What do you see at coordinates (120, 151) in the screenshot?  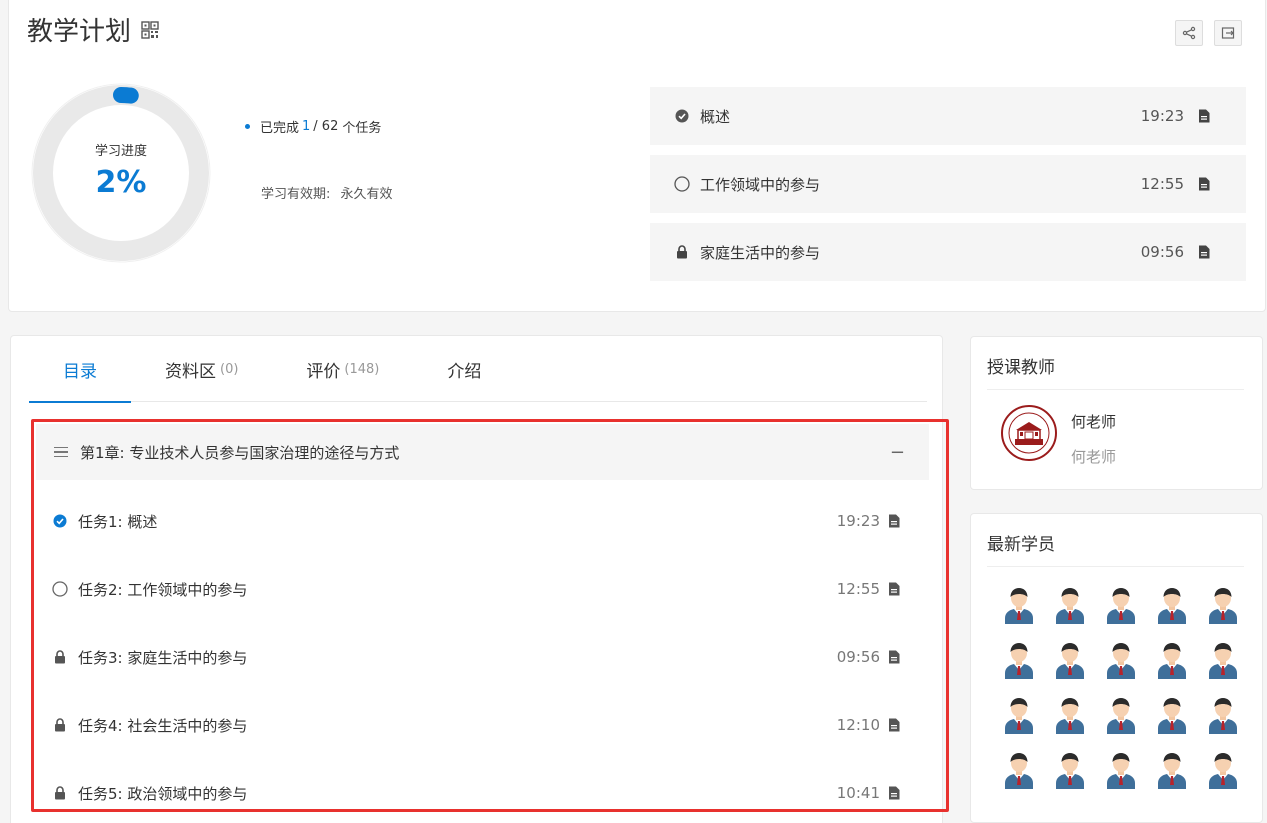 I see `progress-label: 学习进度` at bounding box center [120, 151].